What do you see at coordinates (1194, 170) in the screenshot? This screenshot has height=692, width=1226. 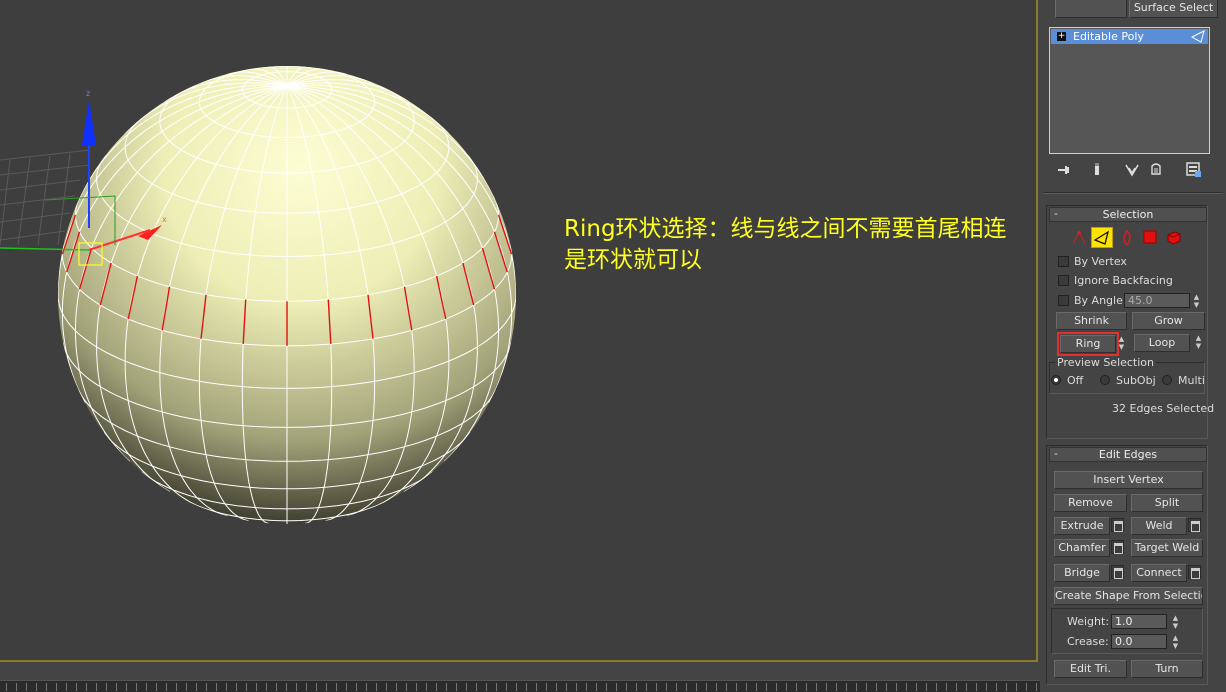 I see `configure-modifier-sets-icon` at bounding box center [1194, 170].